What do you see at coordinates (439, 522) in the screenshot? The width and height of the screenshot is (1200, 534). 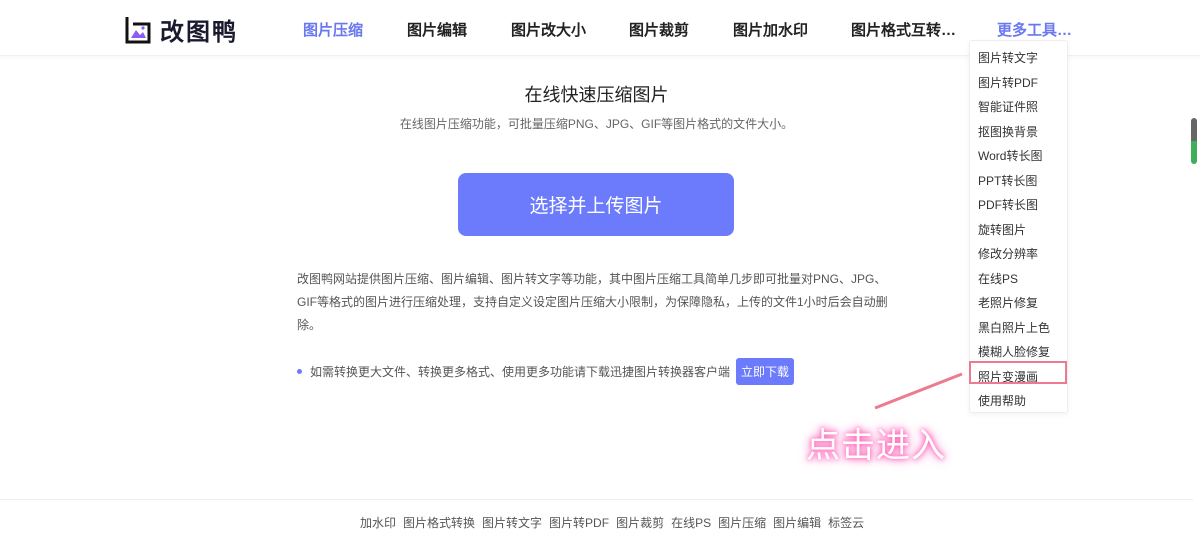 I see `footer-link: 图片格式转换` at bounding box center [439, 522].